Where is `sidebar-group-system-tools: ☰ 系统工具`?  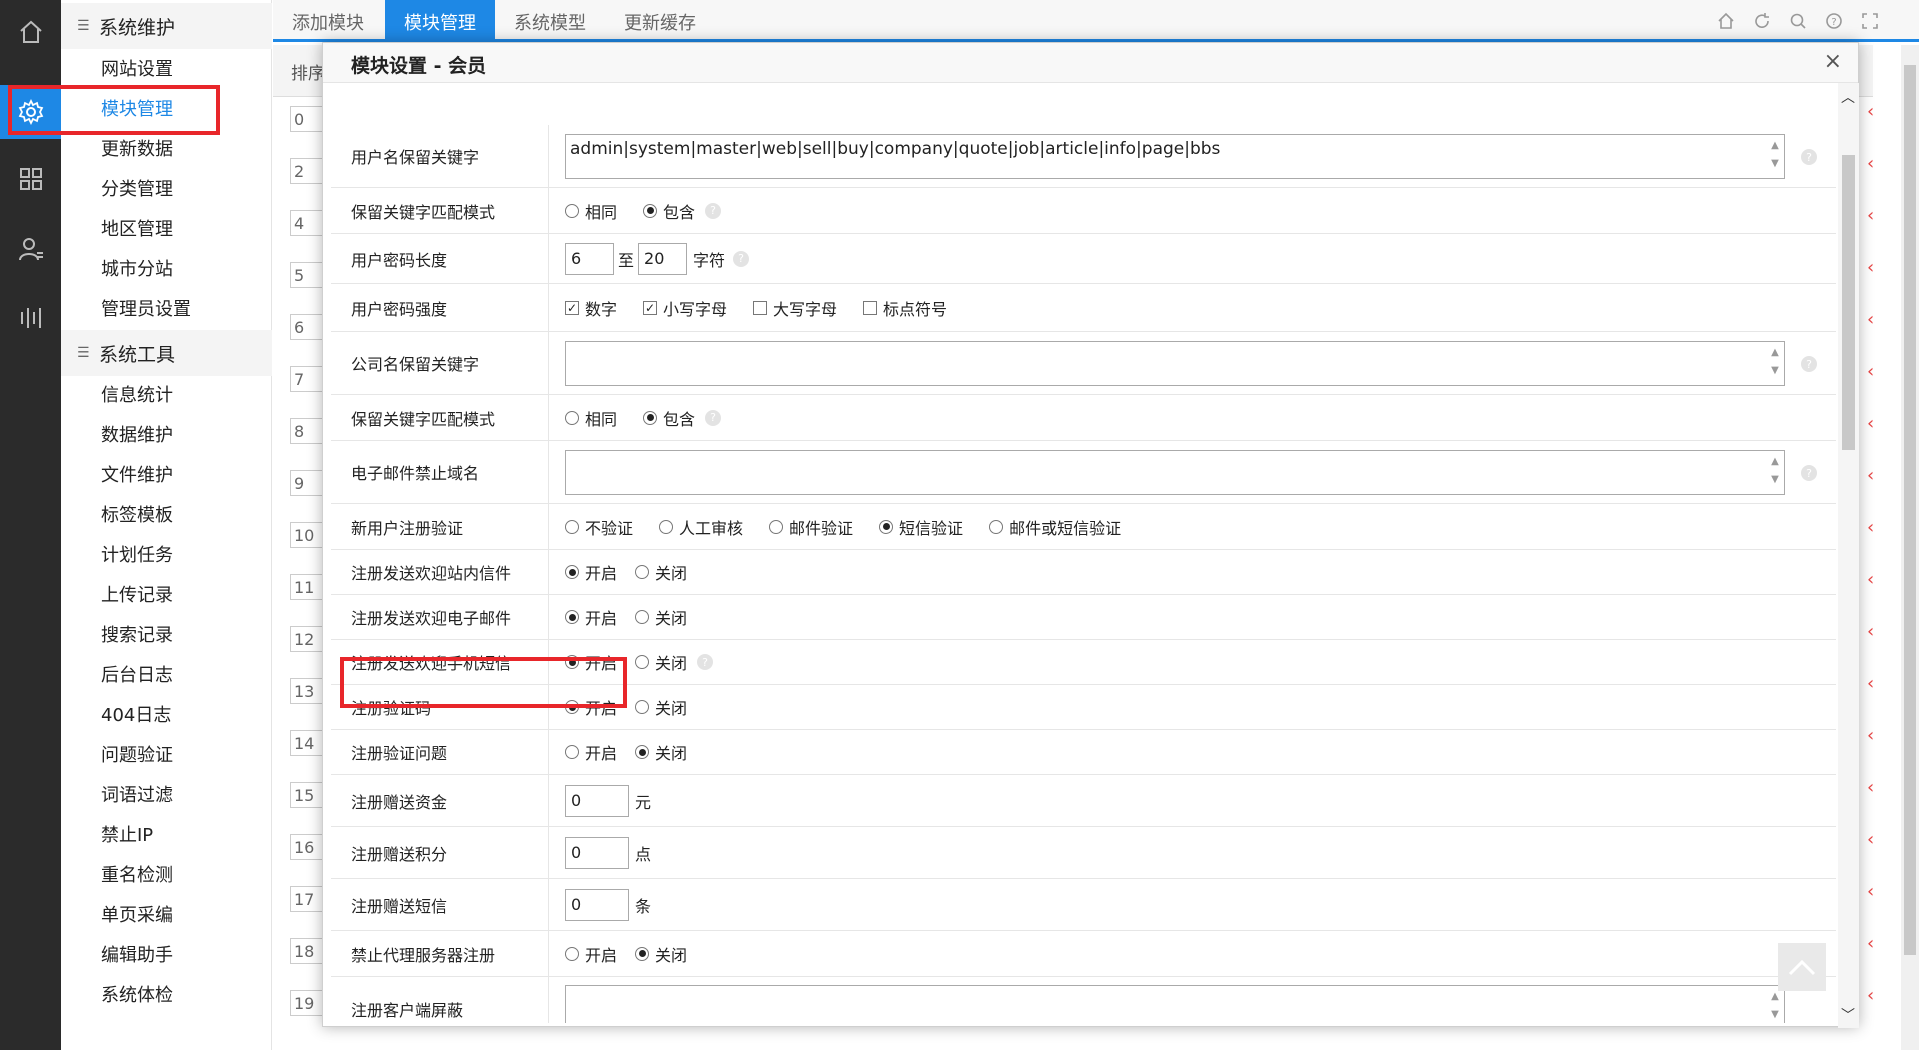 sidebar-group-system-tools: ☰ 系统工具 is located at coordinates (166, 353).